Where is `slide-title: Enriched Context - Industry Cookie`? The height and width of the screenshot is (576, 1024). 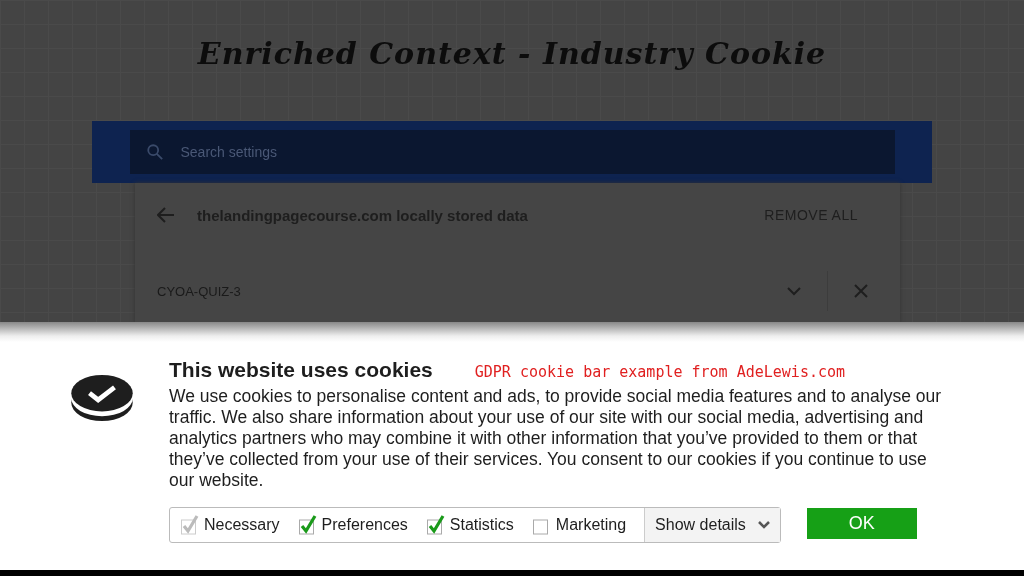 slide-title: Enriched Context - Industry Cookie is located at coordinates (512, 53).